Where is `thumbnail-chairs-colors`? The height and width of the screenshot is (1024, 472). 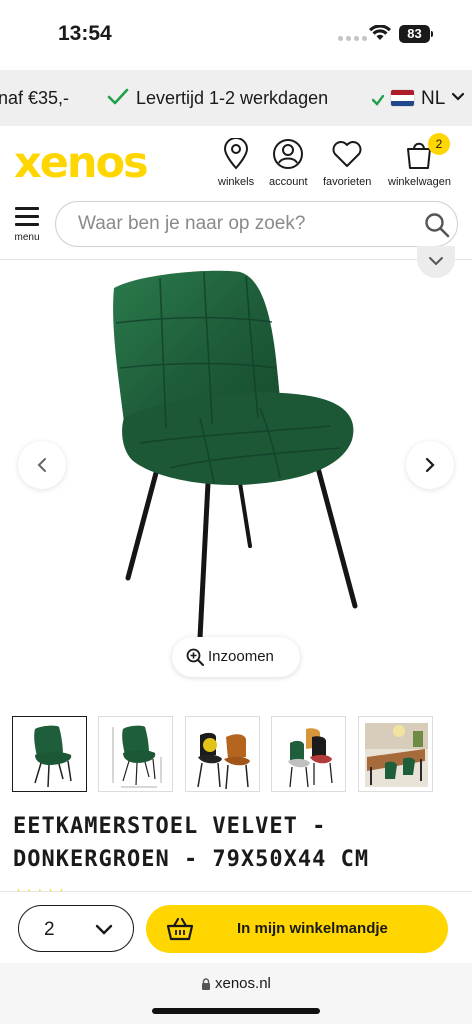 thumbnail-chairs-colors is located at coordinates (308, 754).